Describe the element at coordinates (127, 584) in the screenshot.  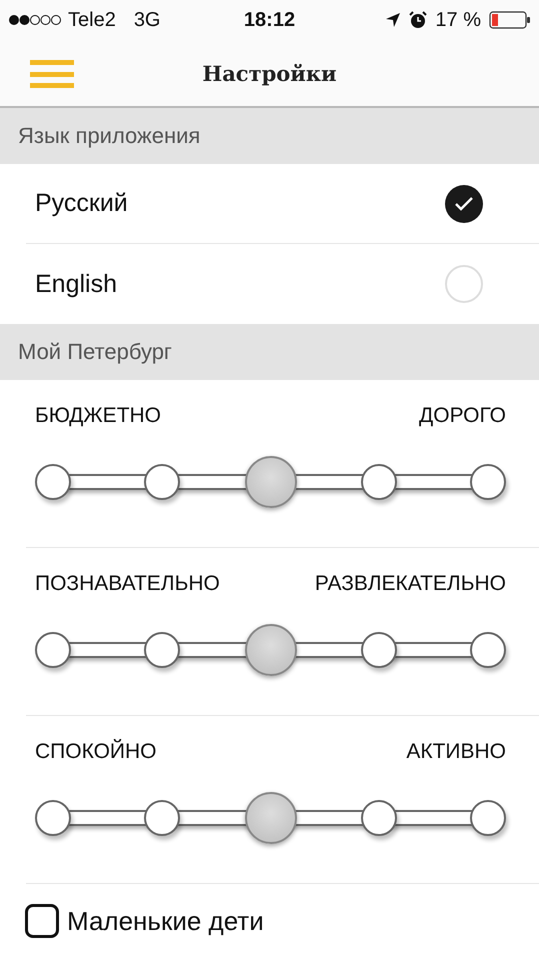
I see `slider-min-label: ПОЗНАВАТЕЛЬНО` at that location.